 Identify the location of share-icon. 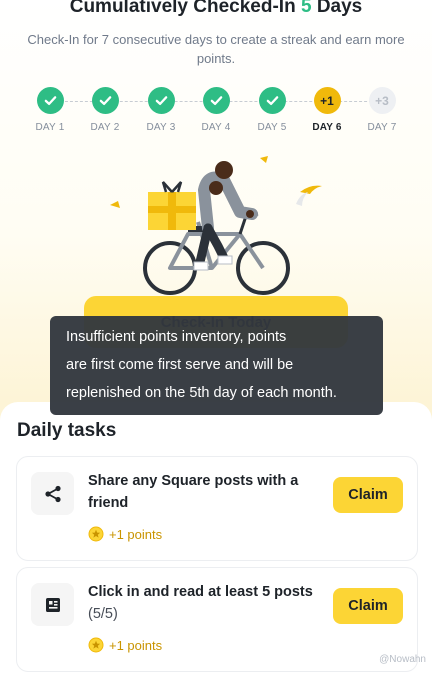
(52, 493).